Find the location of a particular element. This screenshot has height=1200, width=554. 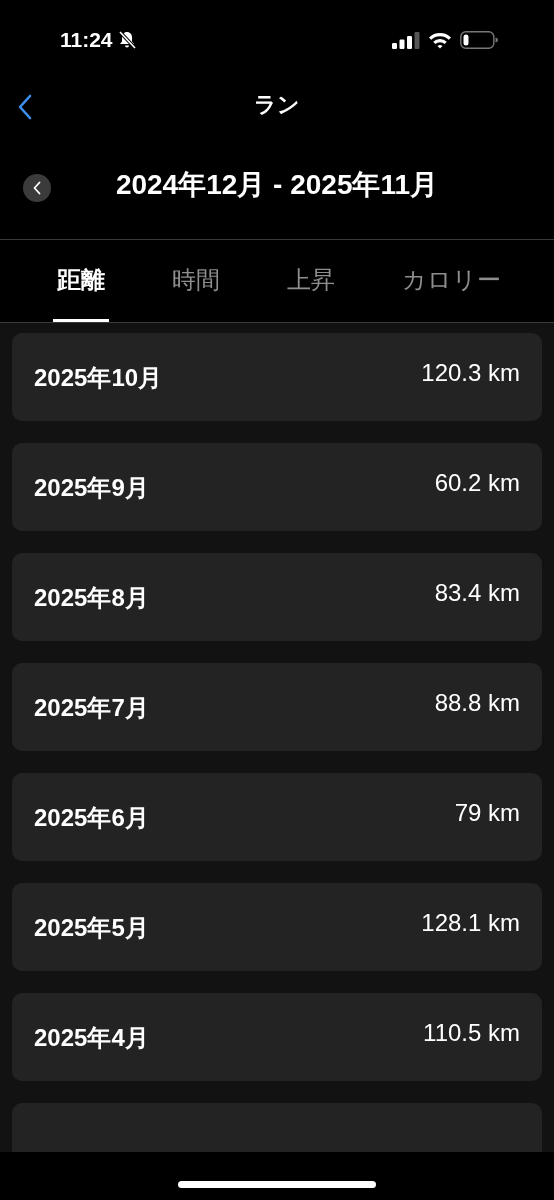

distance-value: 88.8 km is located at coordinates (477, 703).